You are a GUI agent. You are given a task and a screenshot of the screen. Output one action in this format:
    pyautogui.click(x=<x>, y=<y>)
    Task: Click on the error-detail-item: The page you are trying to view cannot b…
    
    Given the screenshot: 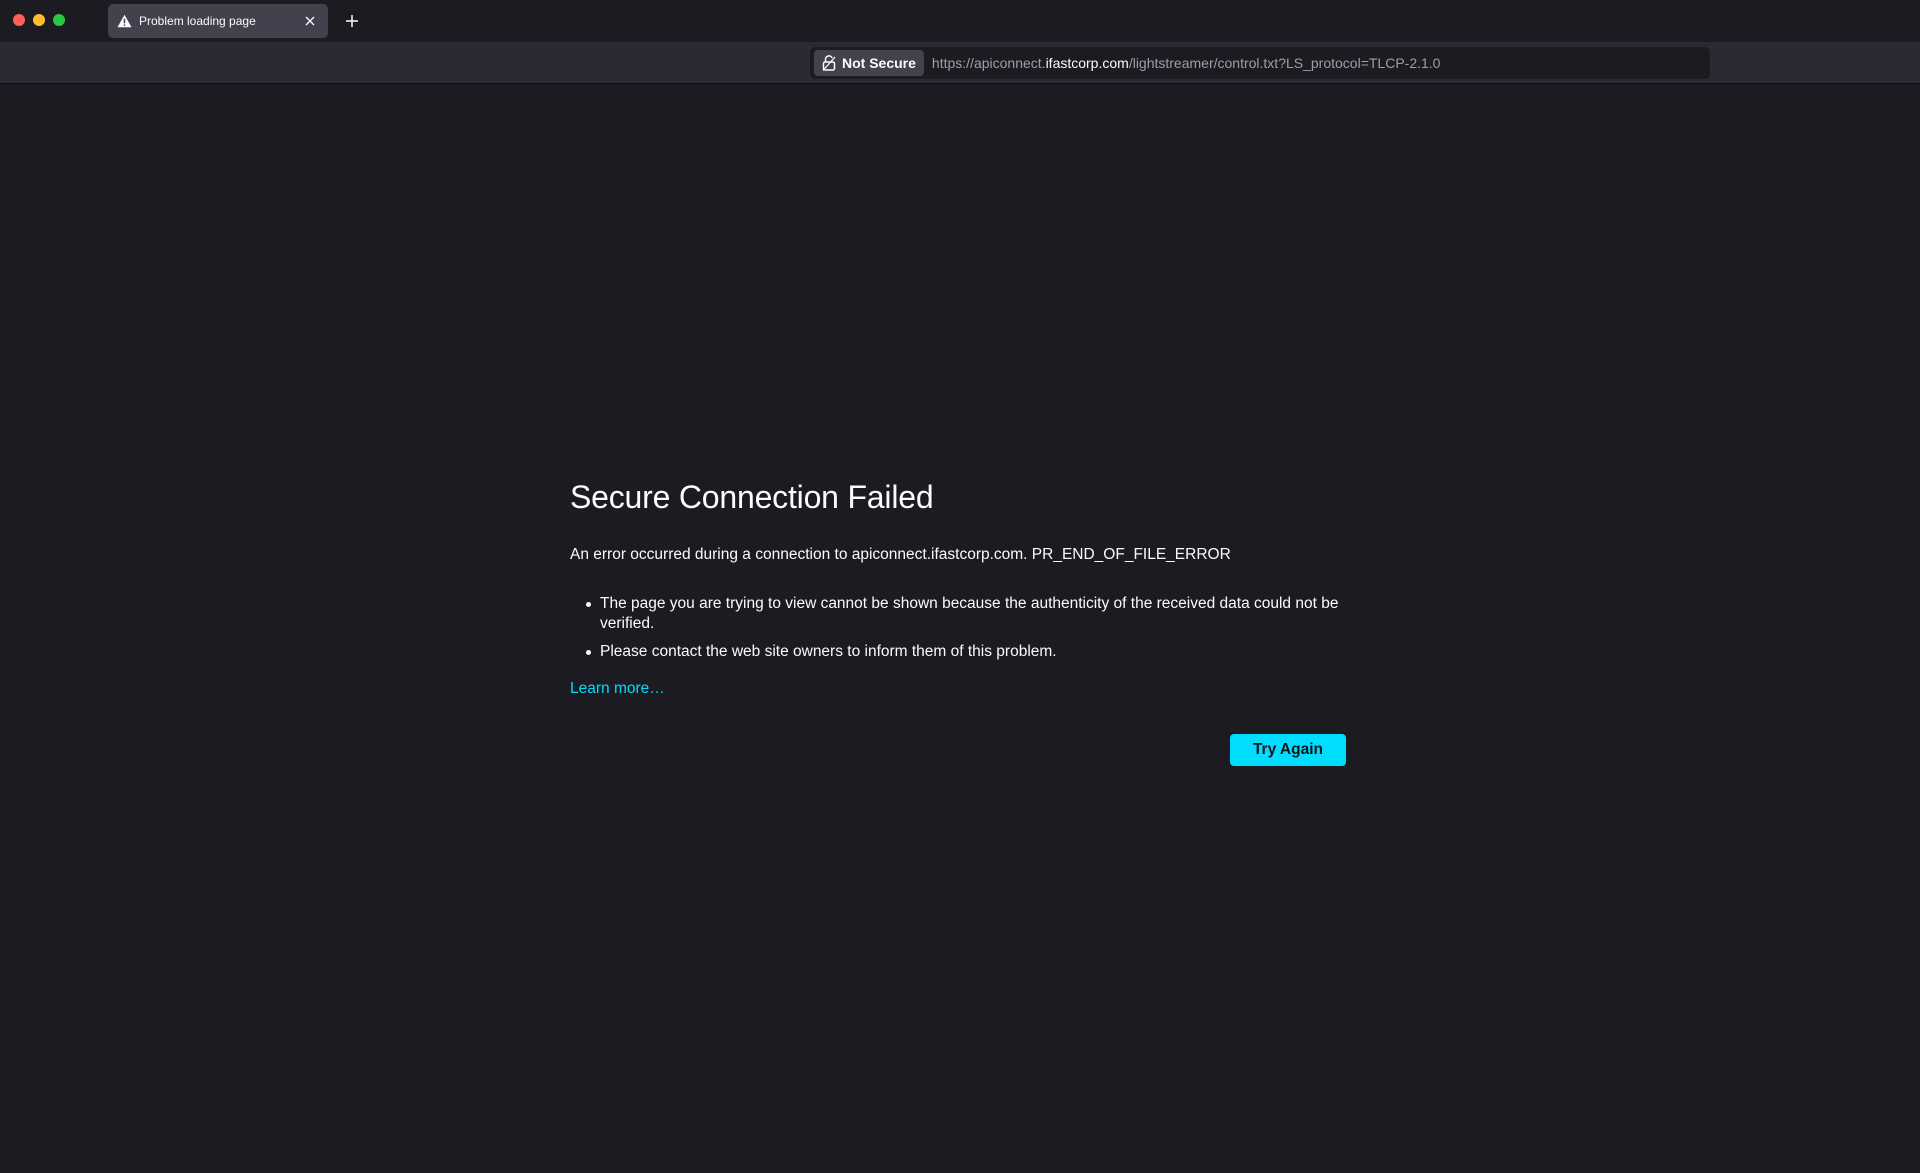 What is the action you would take?
    pyautogui.click(x=966, y=614)
    